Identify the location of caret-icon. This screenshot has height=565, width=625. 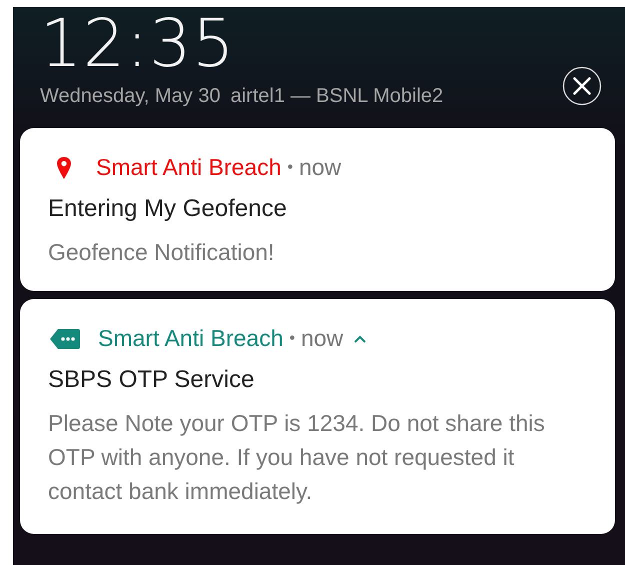
(360, 339).